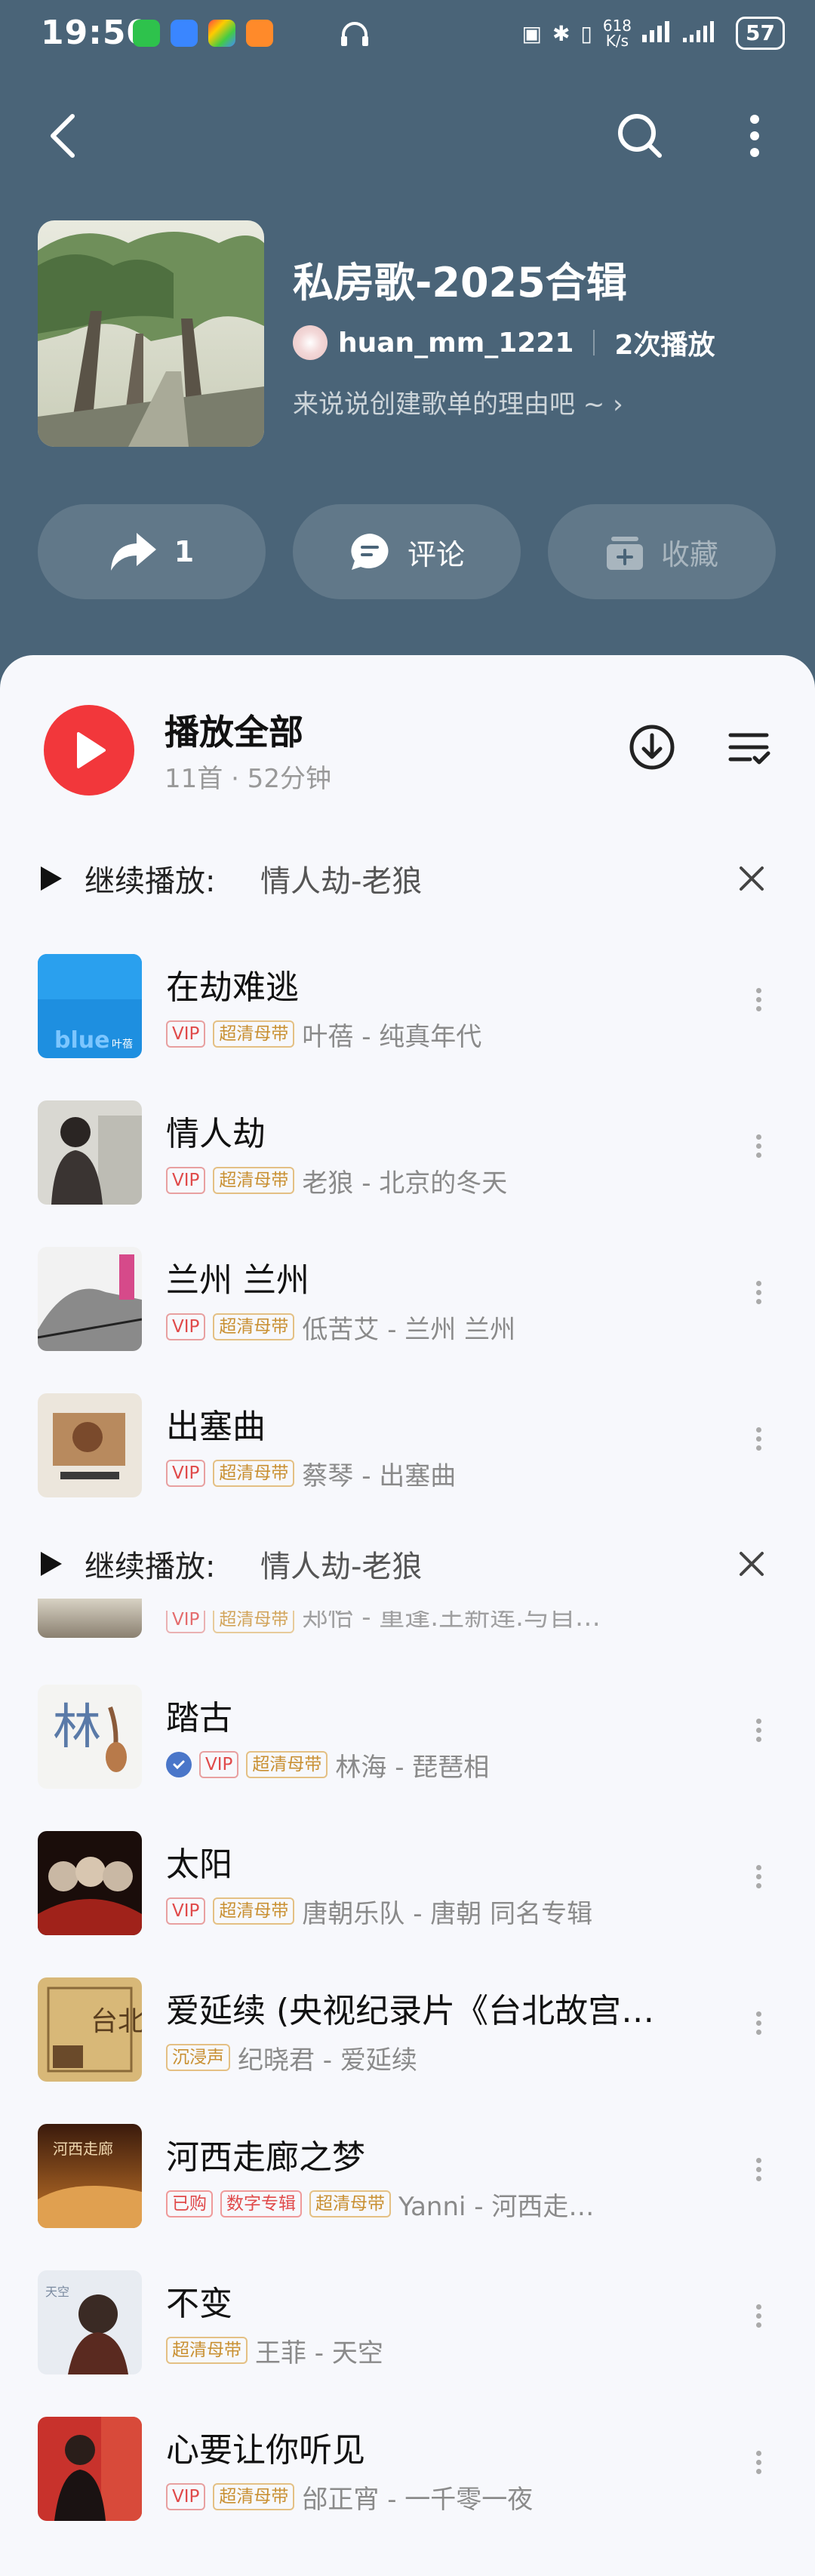 Image resolution: width=815 pixels, height=2576 pixels. What do you see at coordinates (407, 1297) in the screenshot?
I see `song-row: 兰州 兰州 VIP 超清母带 低苦艾 - 兰州 兰州` at bounding box center [407, 1297].